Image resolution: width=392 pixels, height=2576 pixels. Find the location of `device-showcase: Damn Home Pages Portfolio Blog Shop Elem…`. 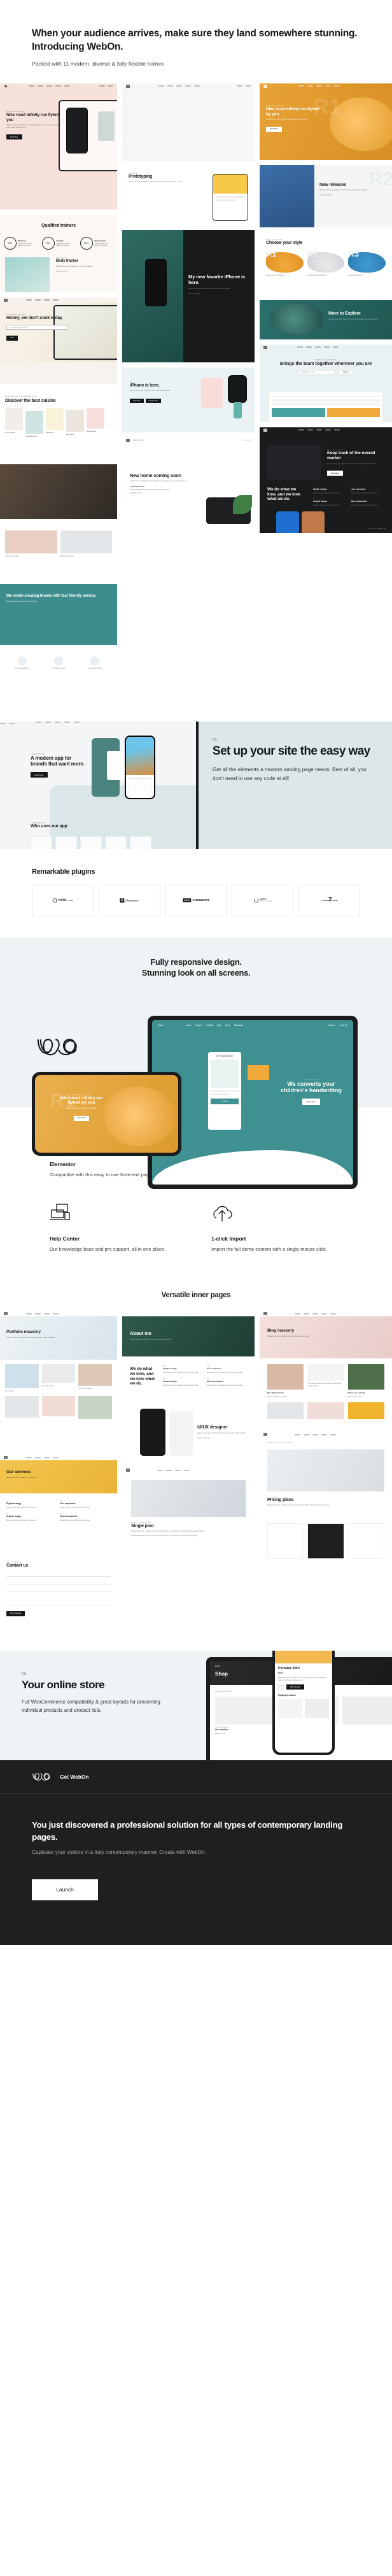

device-showcase: Damn Home Pages Portfolio Blog Shop Elem… is located at coordinates (196, 1089).